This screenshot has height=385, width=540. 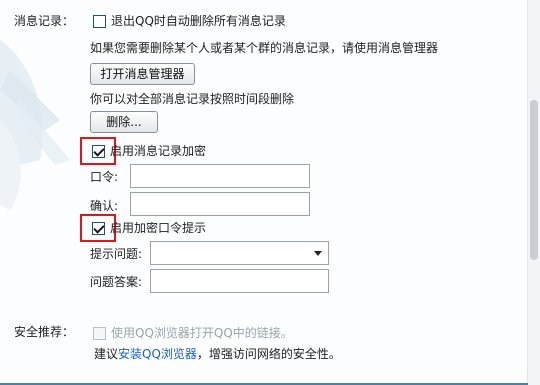 What do you see at coordinates (158, 228) in the screenshot?
I see `password-hint-label: 启用加密口令提示` at bounding box center [158, 228].